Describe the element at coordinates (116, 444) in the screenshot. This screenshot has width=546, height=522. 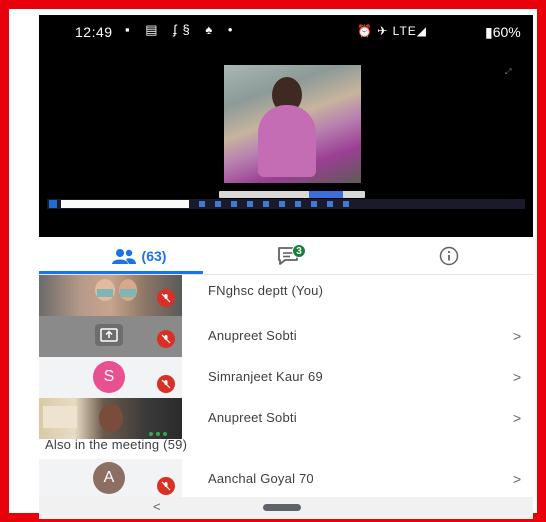
I see `also-in-meeting-label: Also in the meeting (59)` at that location.